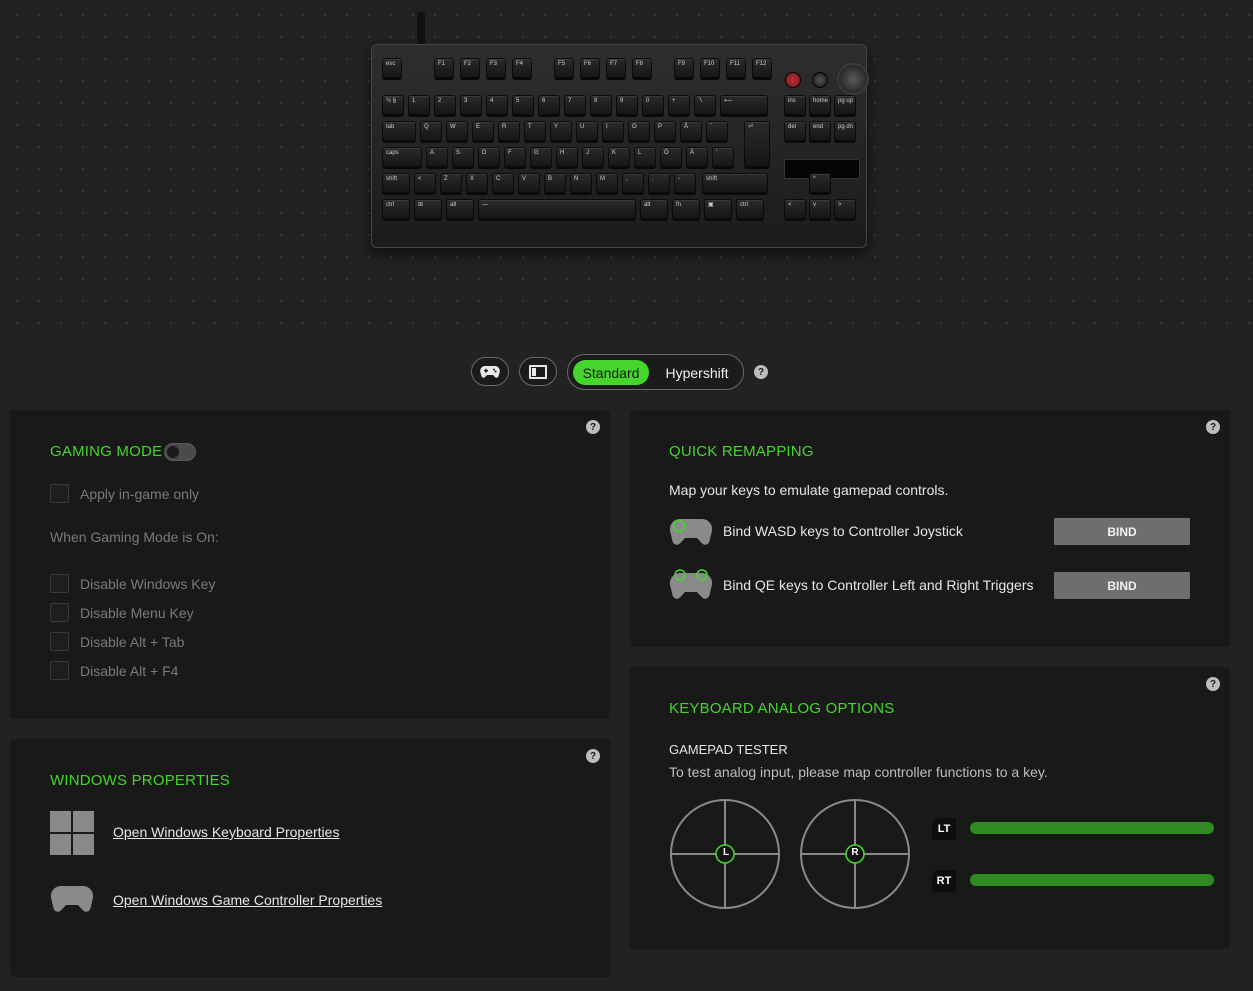 This screenshot has height=991, width=1253. I want to click on keyboard-key: T, so click(535, 131).